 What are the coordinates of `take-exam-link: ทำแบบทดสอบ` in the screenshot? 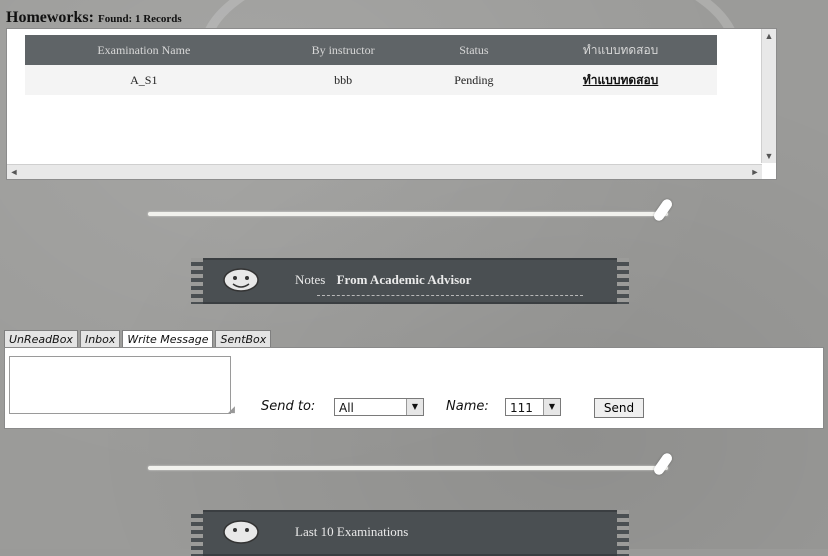 It's located at (620, 80).